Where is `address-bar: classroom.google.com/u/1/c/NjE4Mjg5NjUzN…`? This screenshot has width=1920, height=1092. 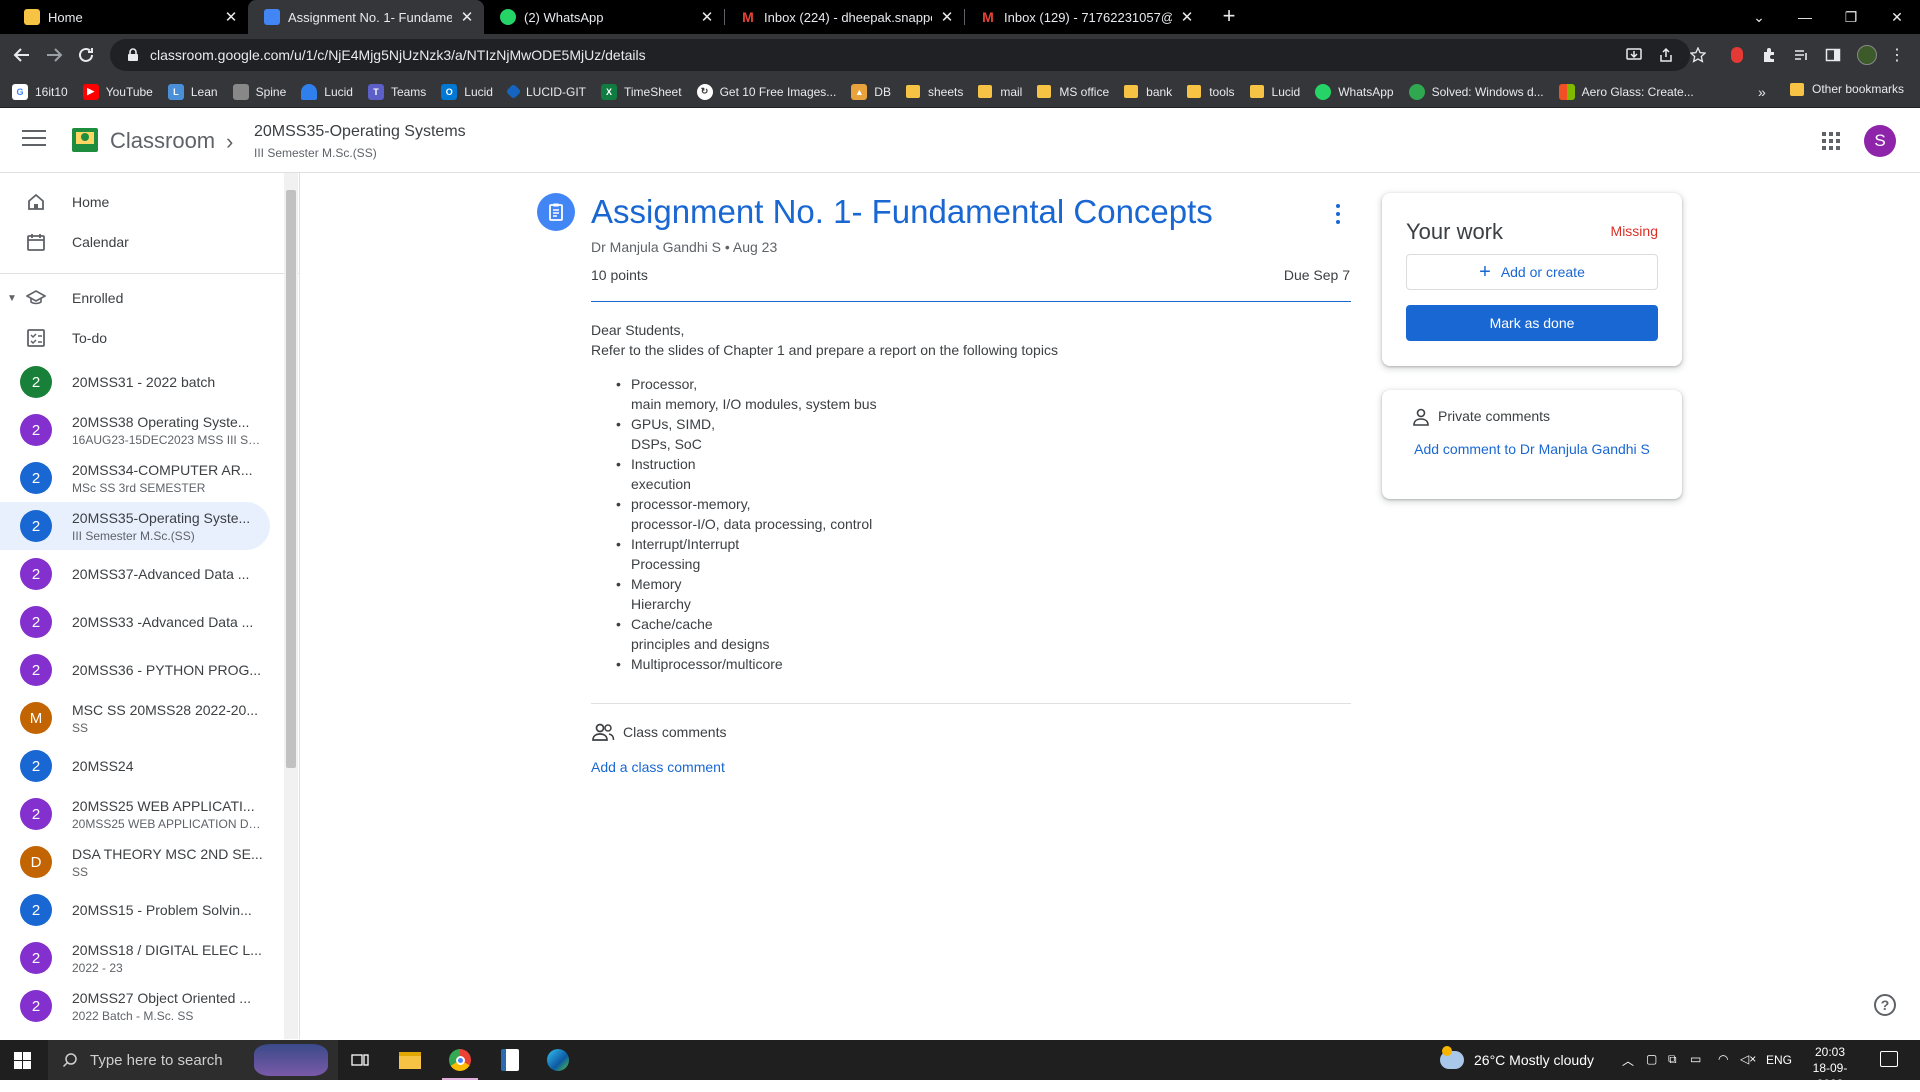
address-bar: classroom.google.com/u/1/c/NjE4Mjg5NjUzN… is located at coordinates (900, 55).